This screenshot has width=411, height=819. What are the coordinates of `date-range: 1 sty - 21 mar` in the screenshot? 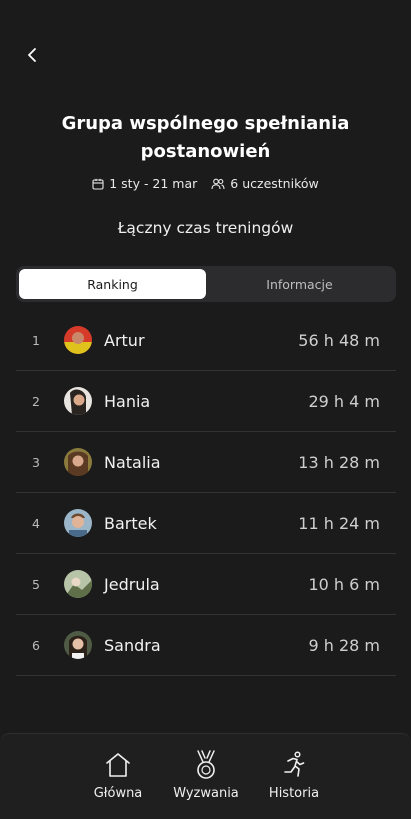 It's located at (144, 183).